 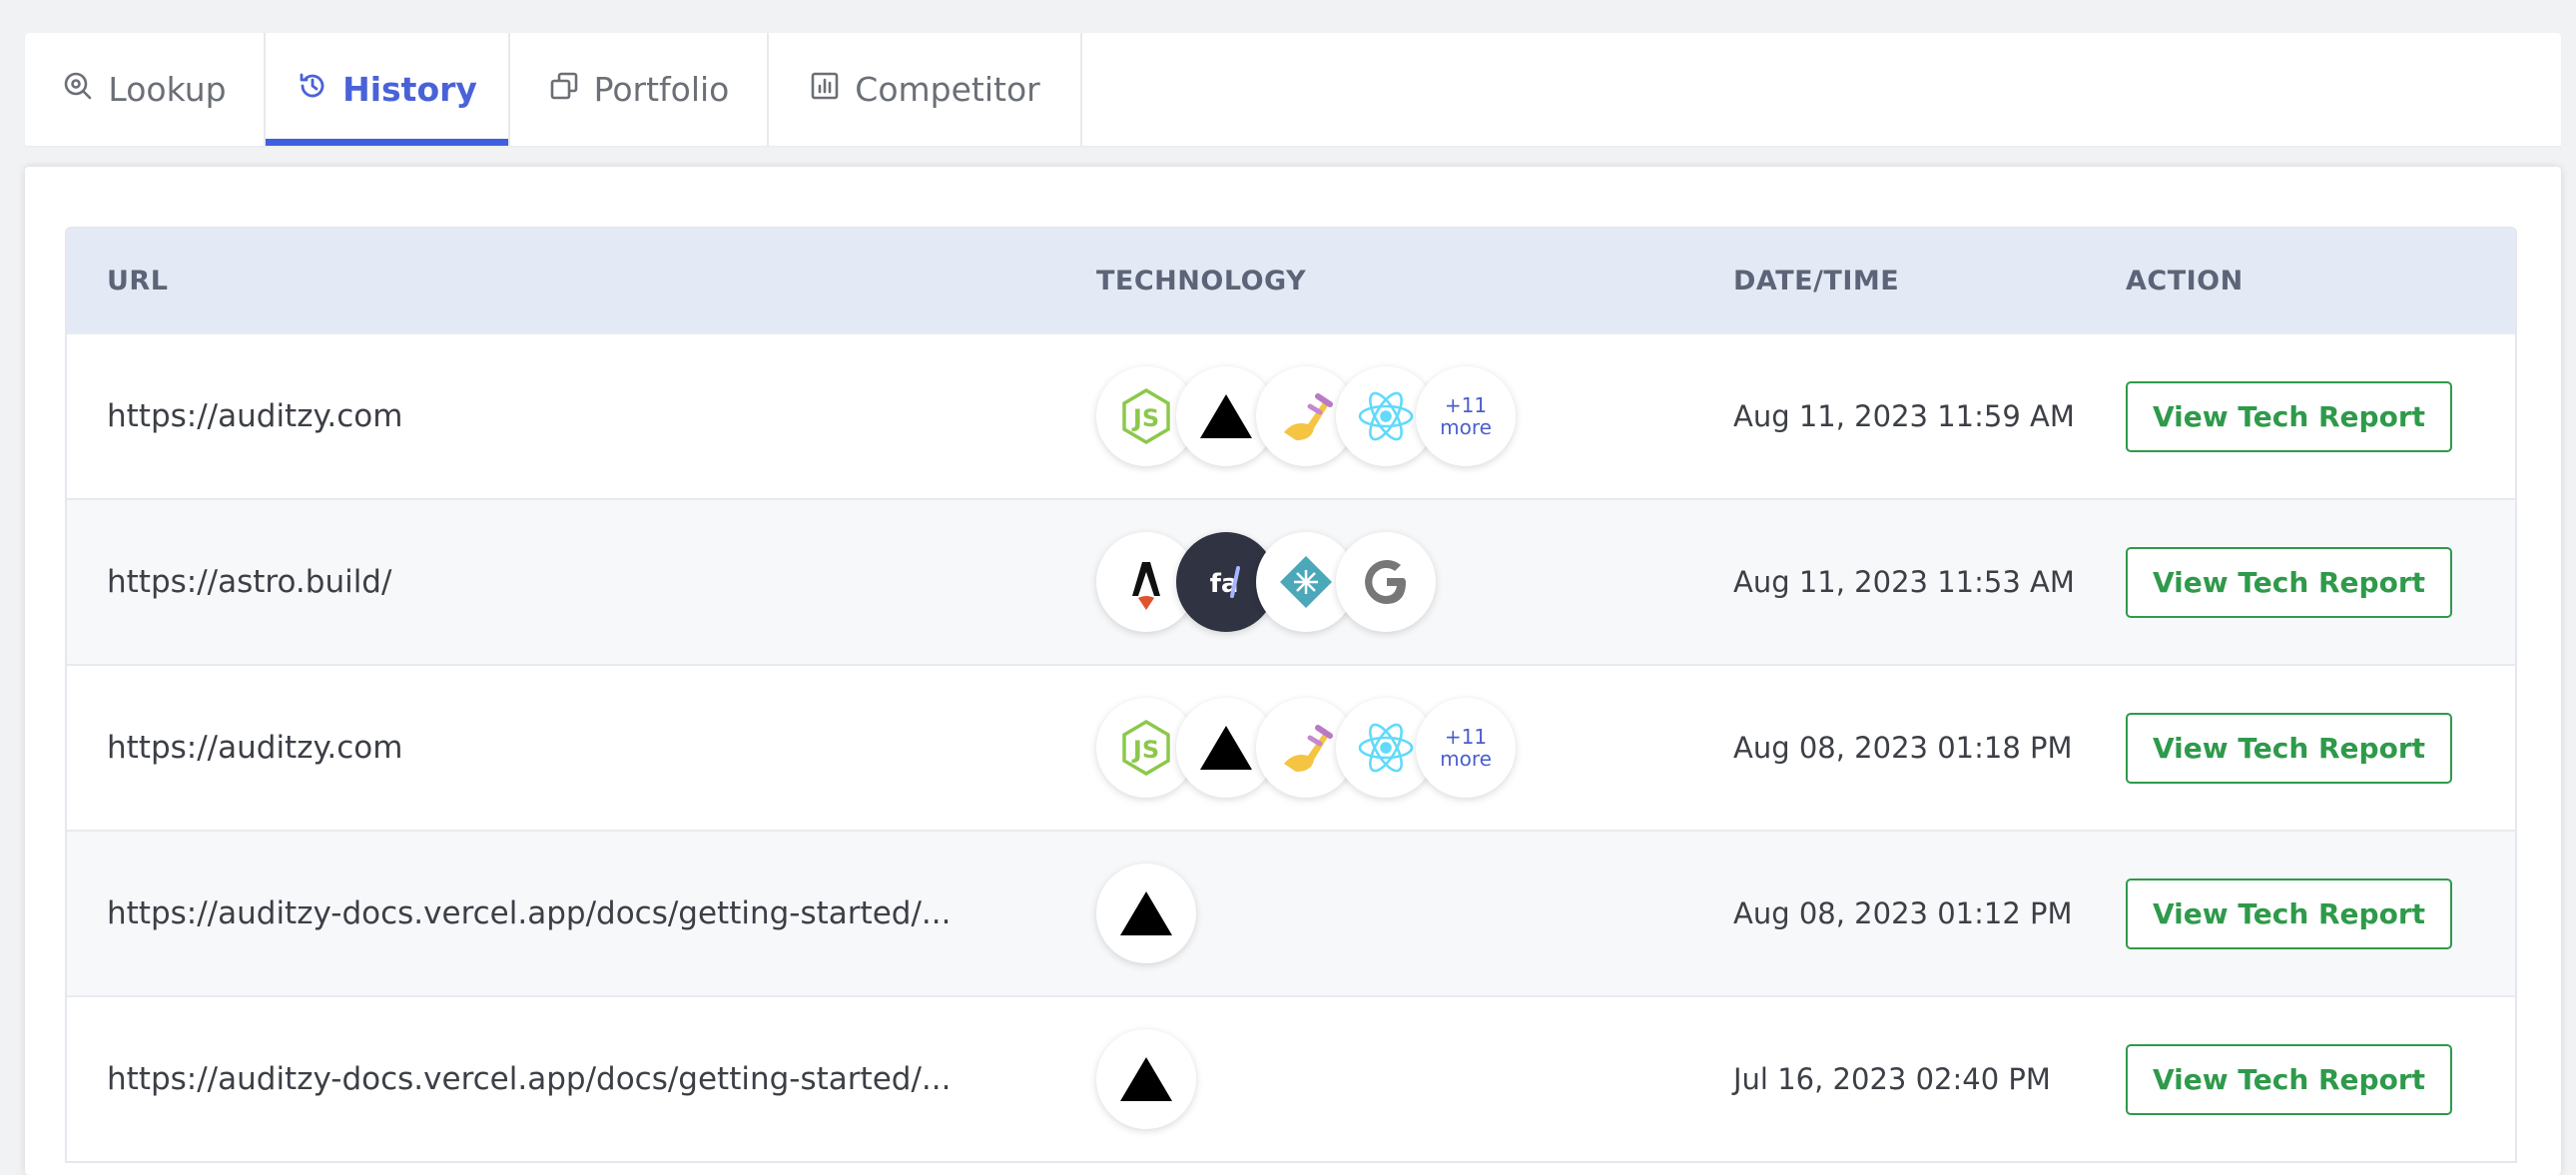 I want to click on chart-icon, so click(x=825, y=90).